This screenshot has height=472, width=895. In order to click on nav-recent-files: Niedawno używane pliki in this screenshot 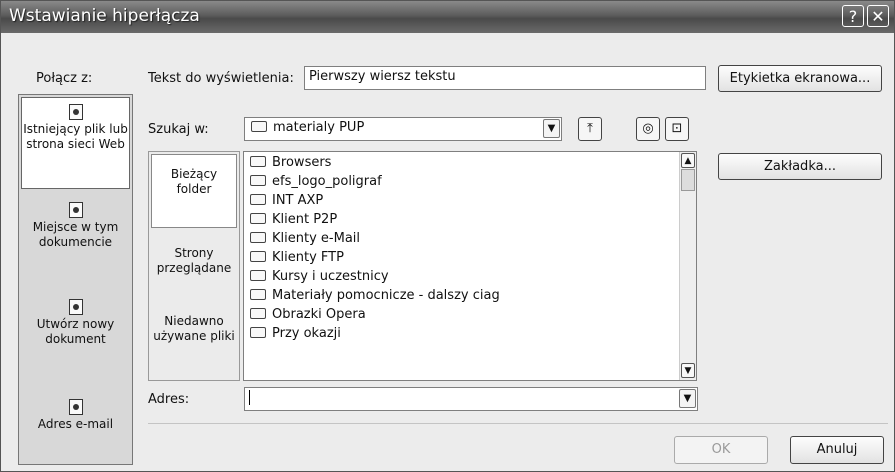, I will do `click(194, 342)`.